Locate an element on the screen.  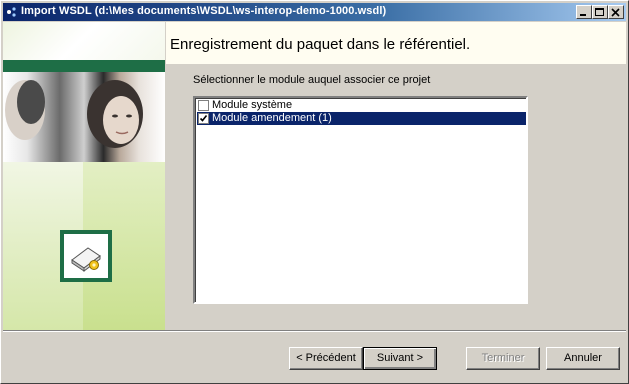
checkmark-icon is located at coordinates (203, 118).